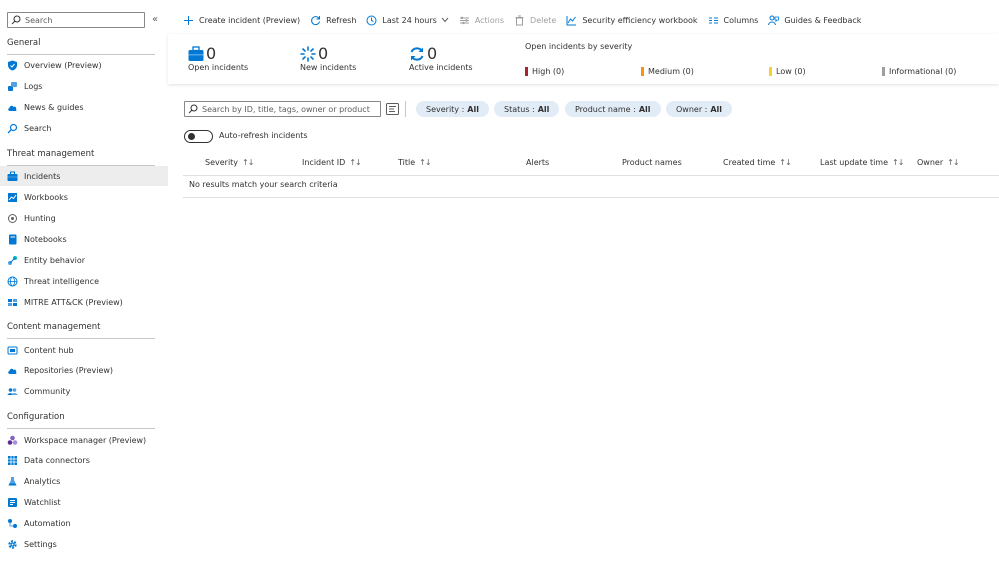  I want to click on search-icon, so click(16, 20).